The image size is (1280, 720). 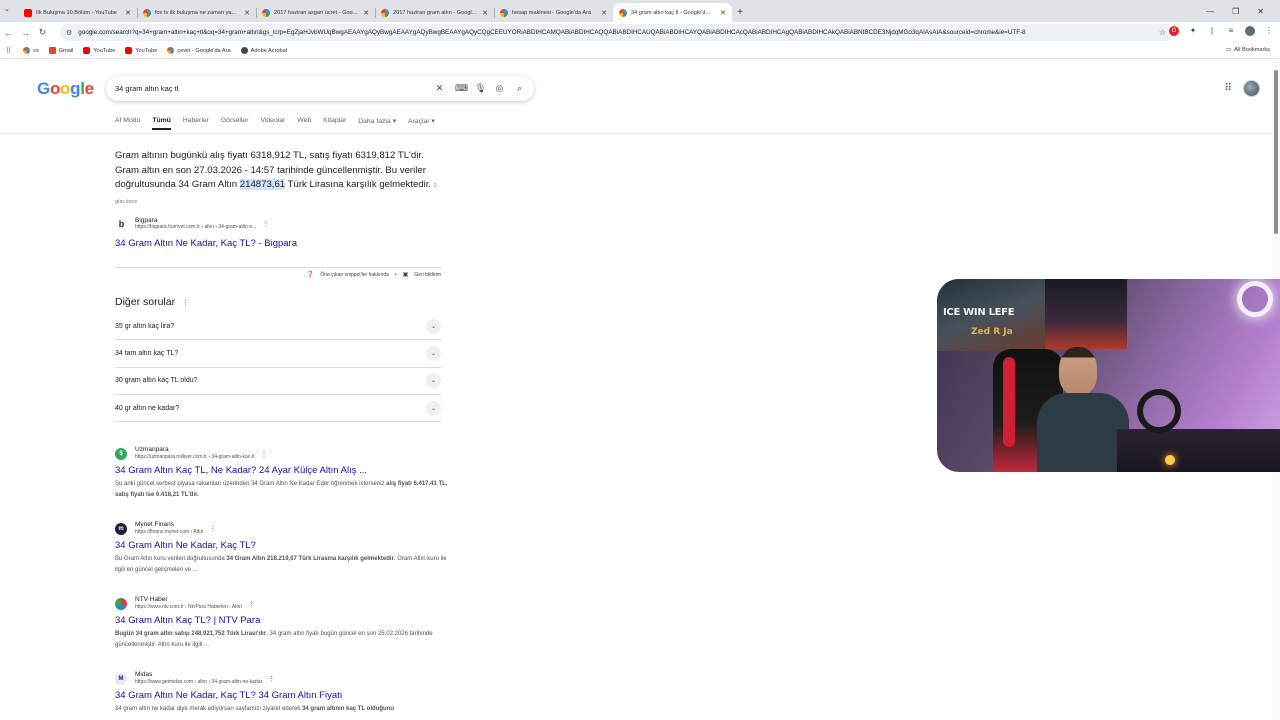 What do you see at coordinates (1250, 31) in the screenshot?
I see `profile-avatar-icon` at bounding box center [1250, 31].